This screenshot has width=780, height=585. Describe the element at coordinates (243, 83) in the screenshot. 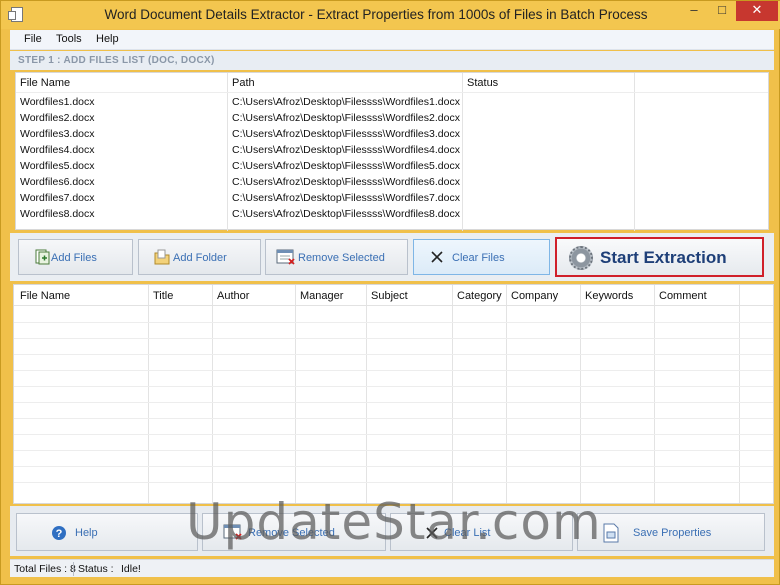

I see `col-header-path: Path` at that location.